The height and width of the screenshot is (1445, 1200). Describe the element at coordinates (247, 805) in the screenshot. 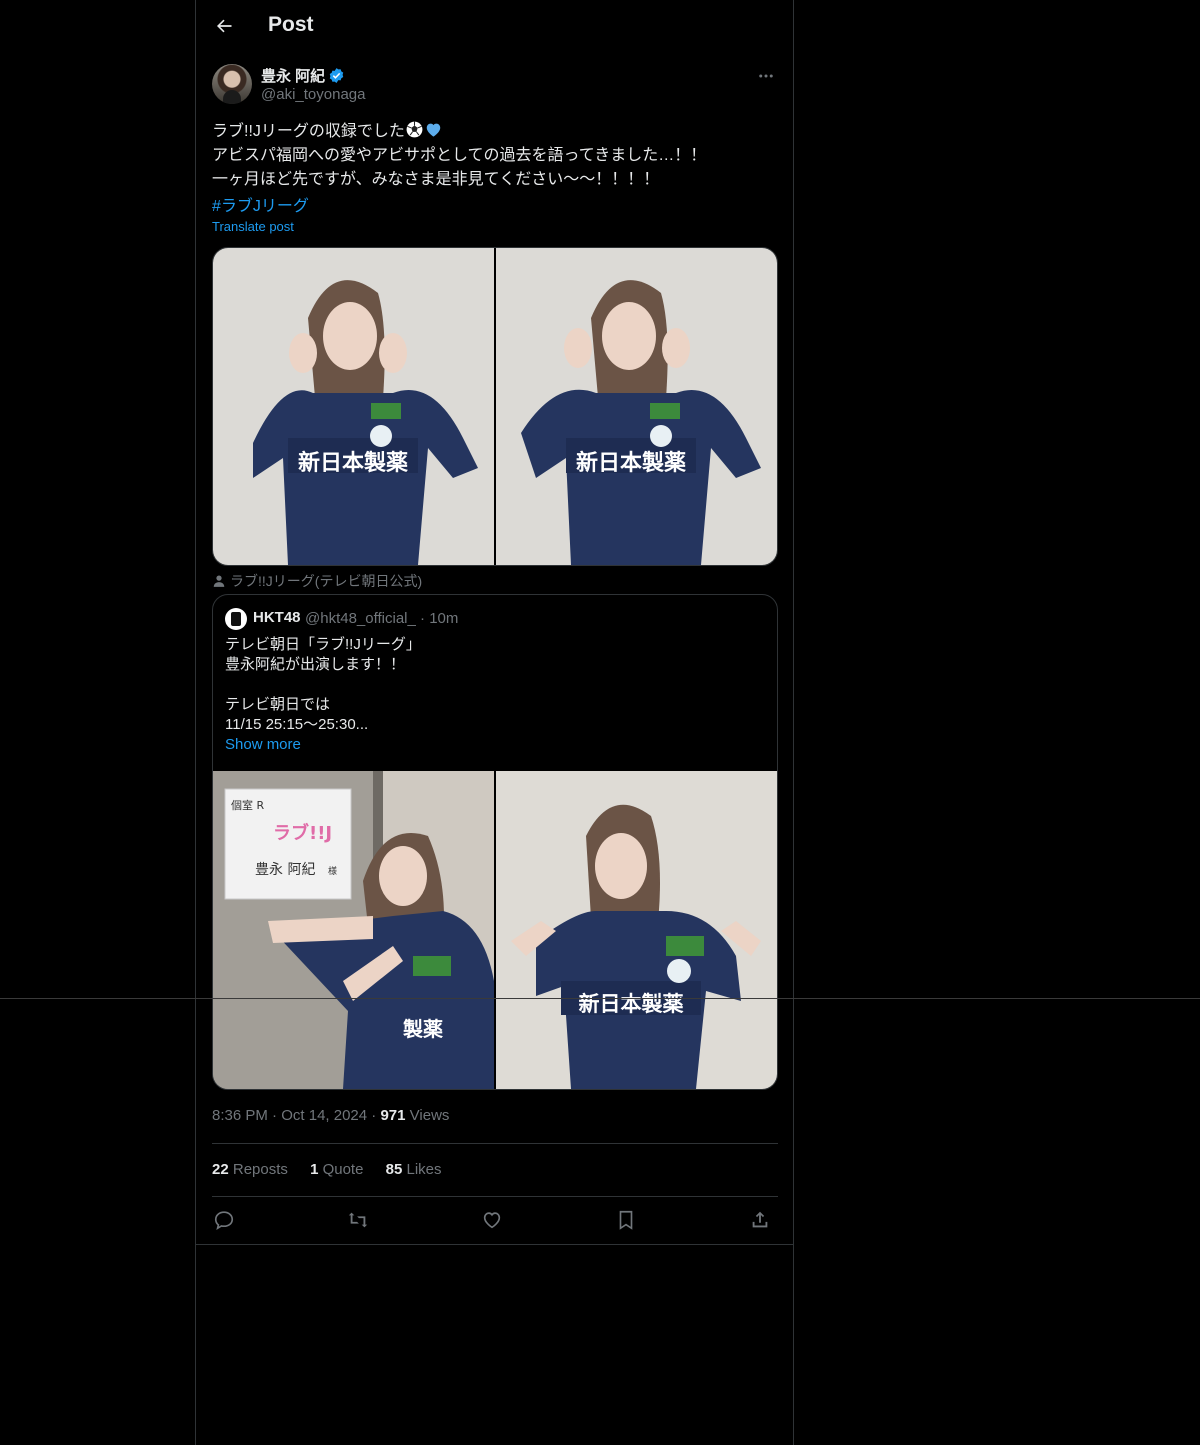

I see `sign-room: 個室 R` at that location.